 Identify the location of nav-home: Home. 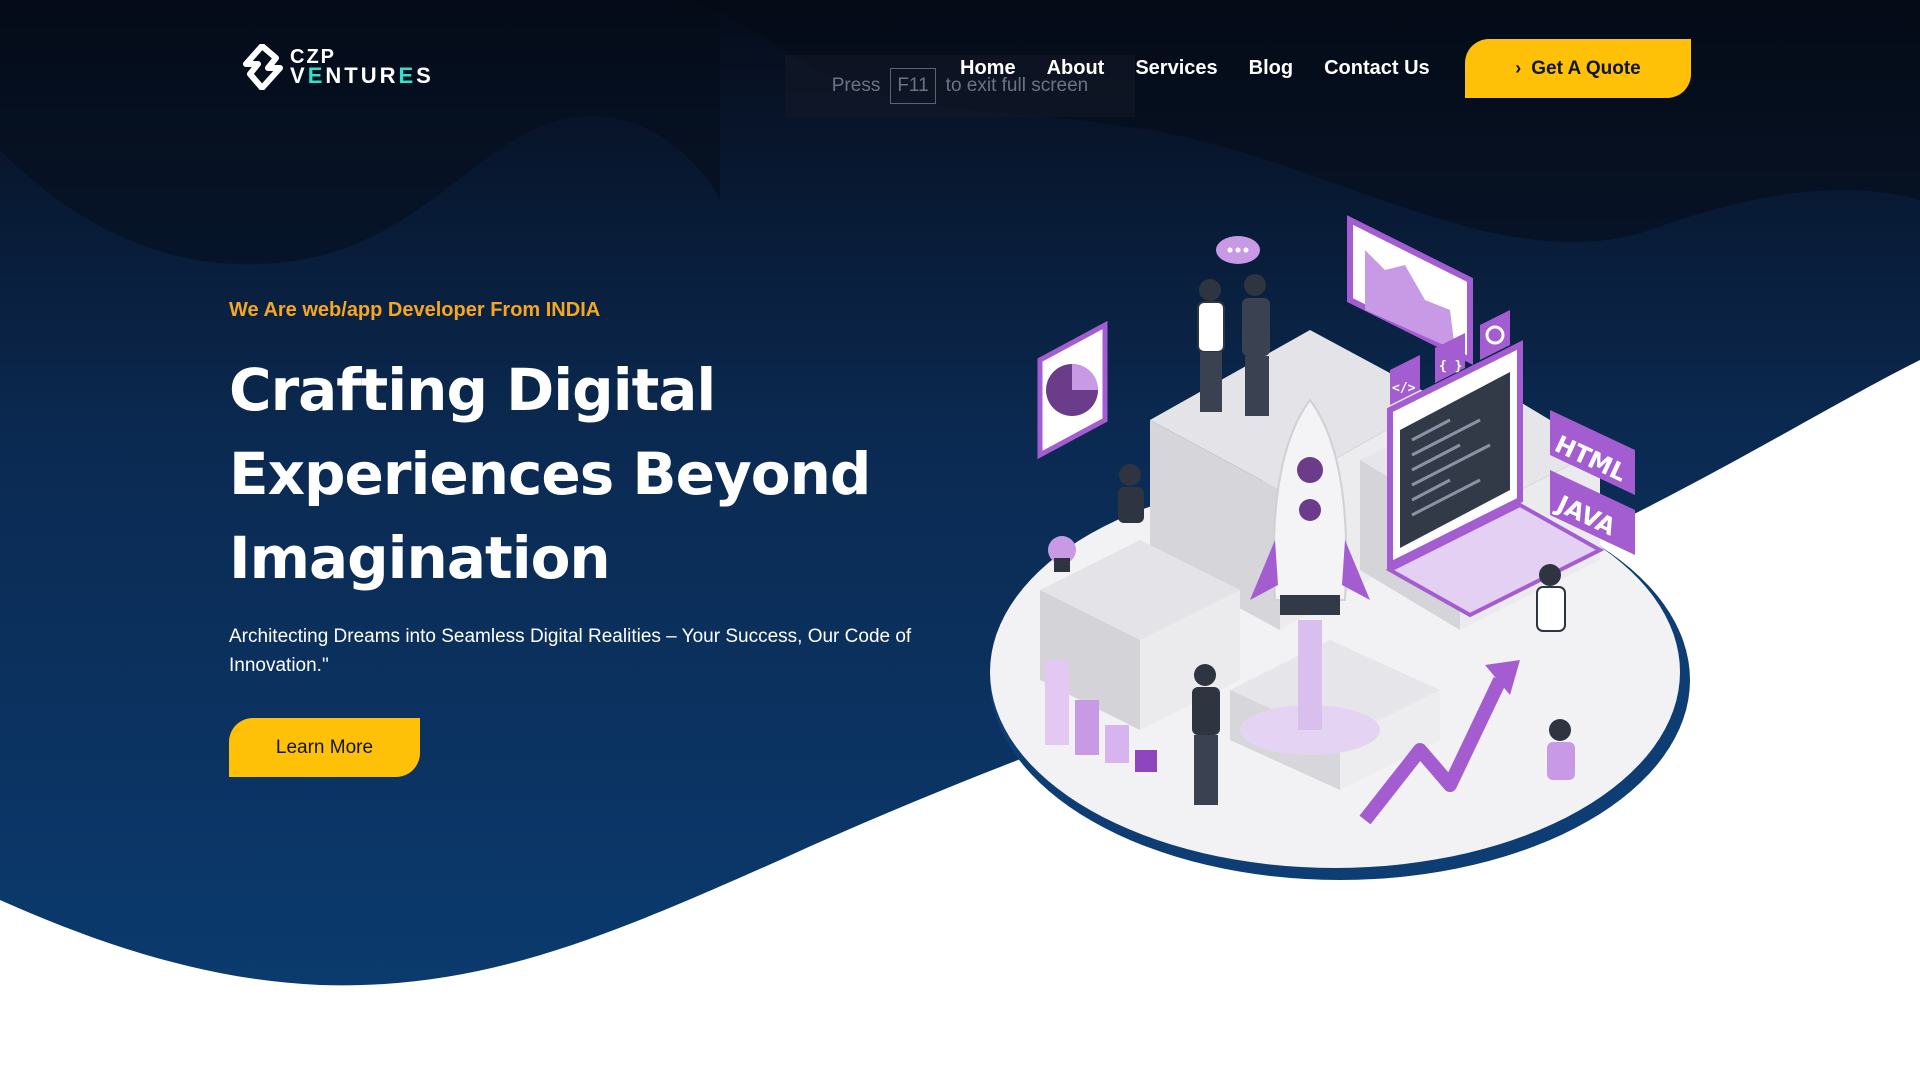
(988, 68).